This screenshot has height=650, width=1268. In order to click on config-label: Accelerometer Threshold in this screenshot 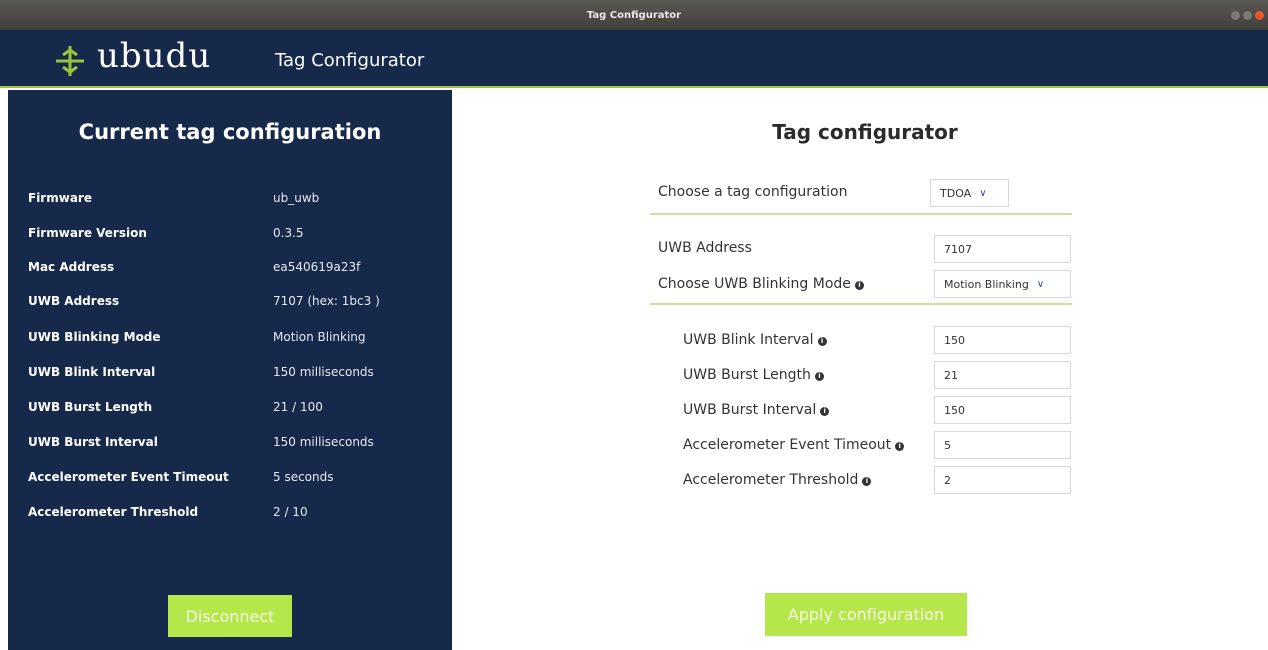, I will do `click(113, 512)`.